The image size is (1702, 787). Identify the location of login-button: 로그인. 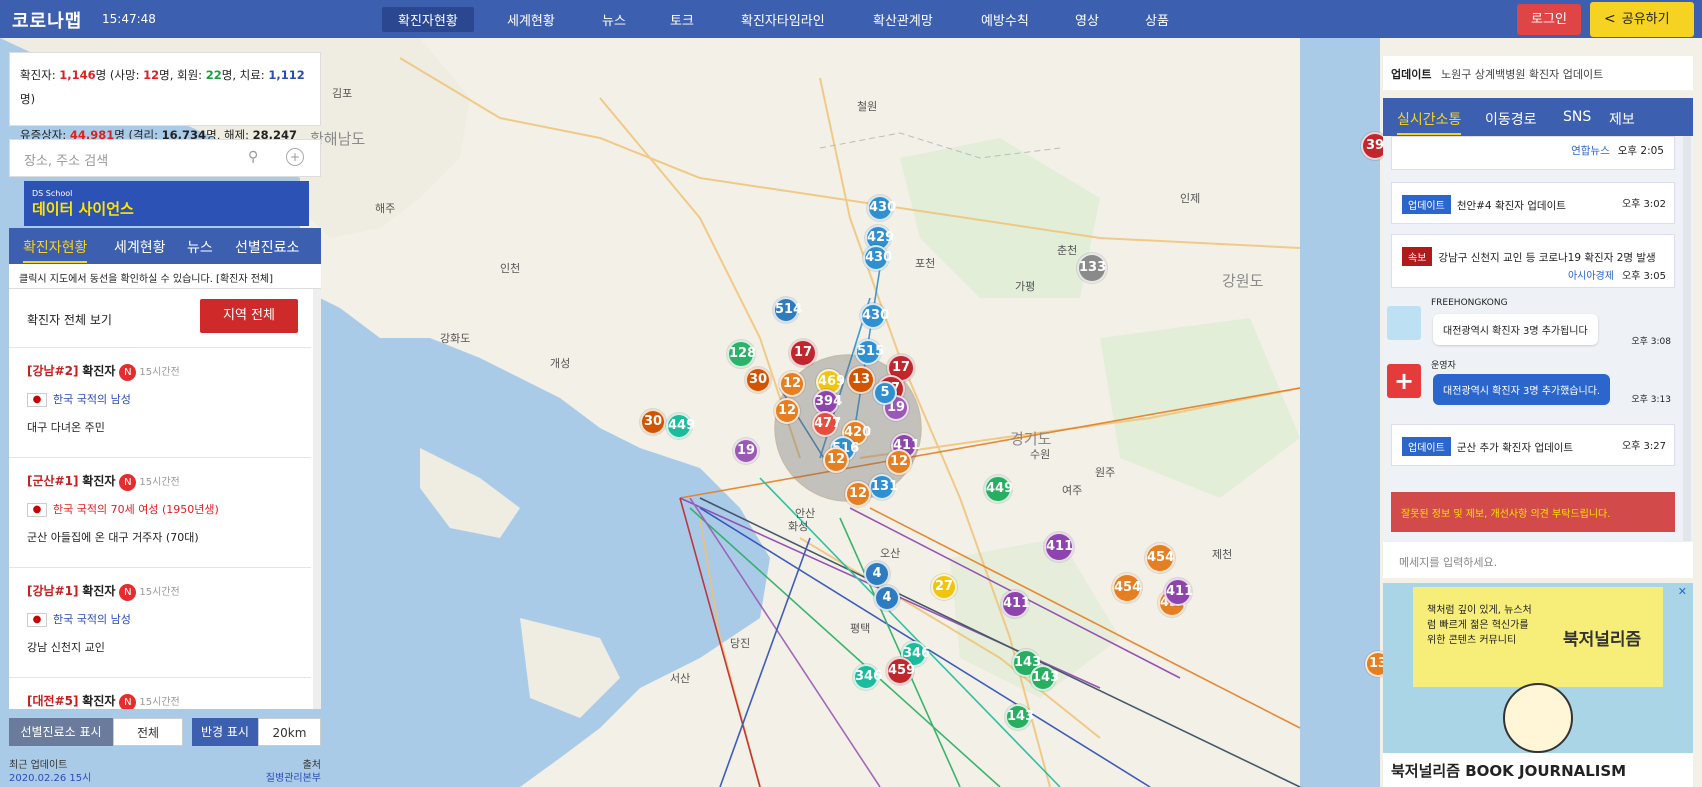
(1549, 19).